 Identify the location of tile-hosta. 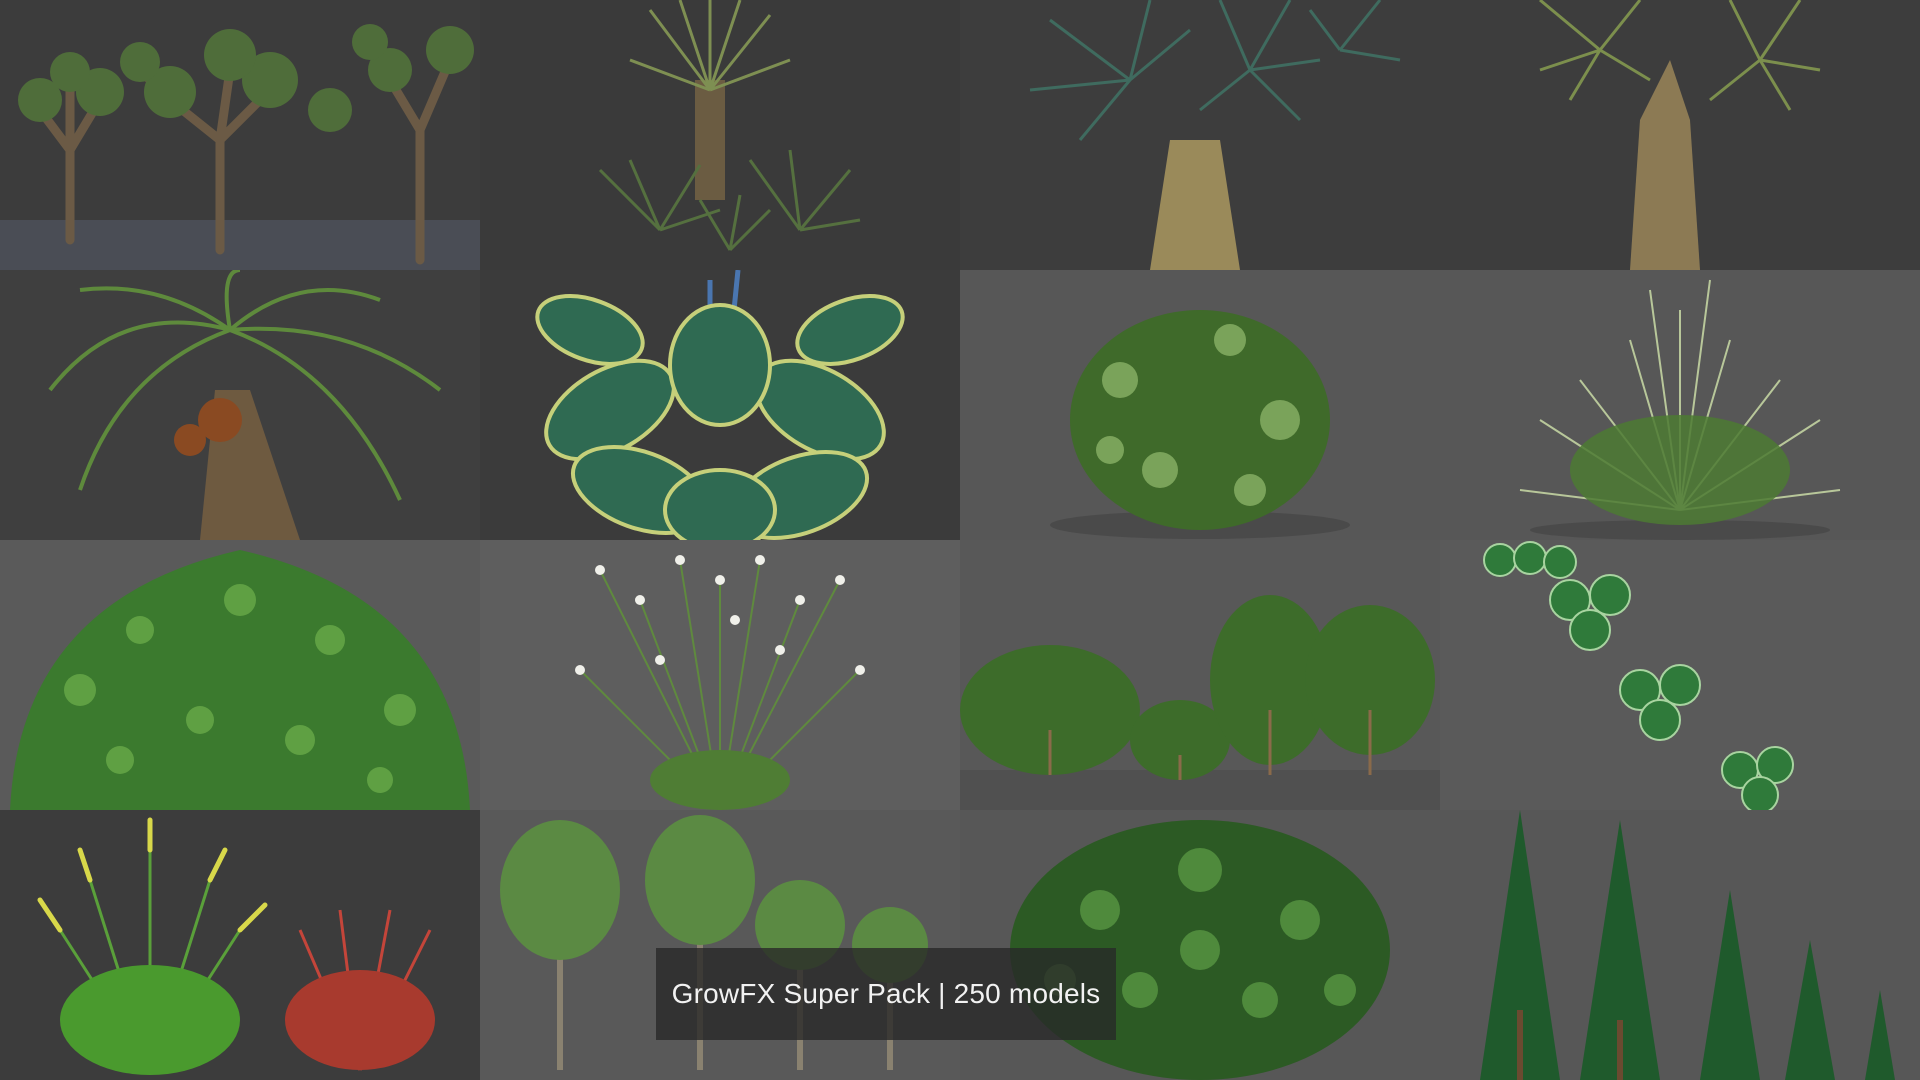
(720, 405).